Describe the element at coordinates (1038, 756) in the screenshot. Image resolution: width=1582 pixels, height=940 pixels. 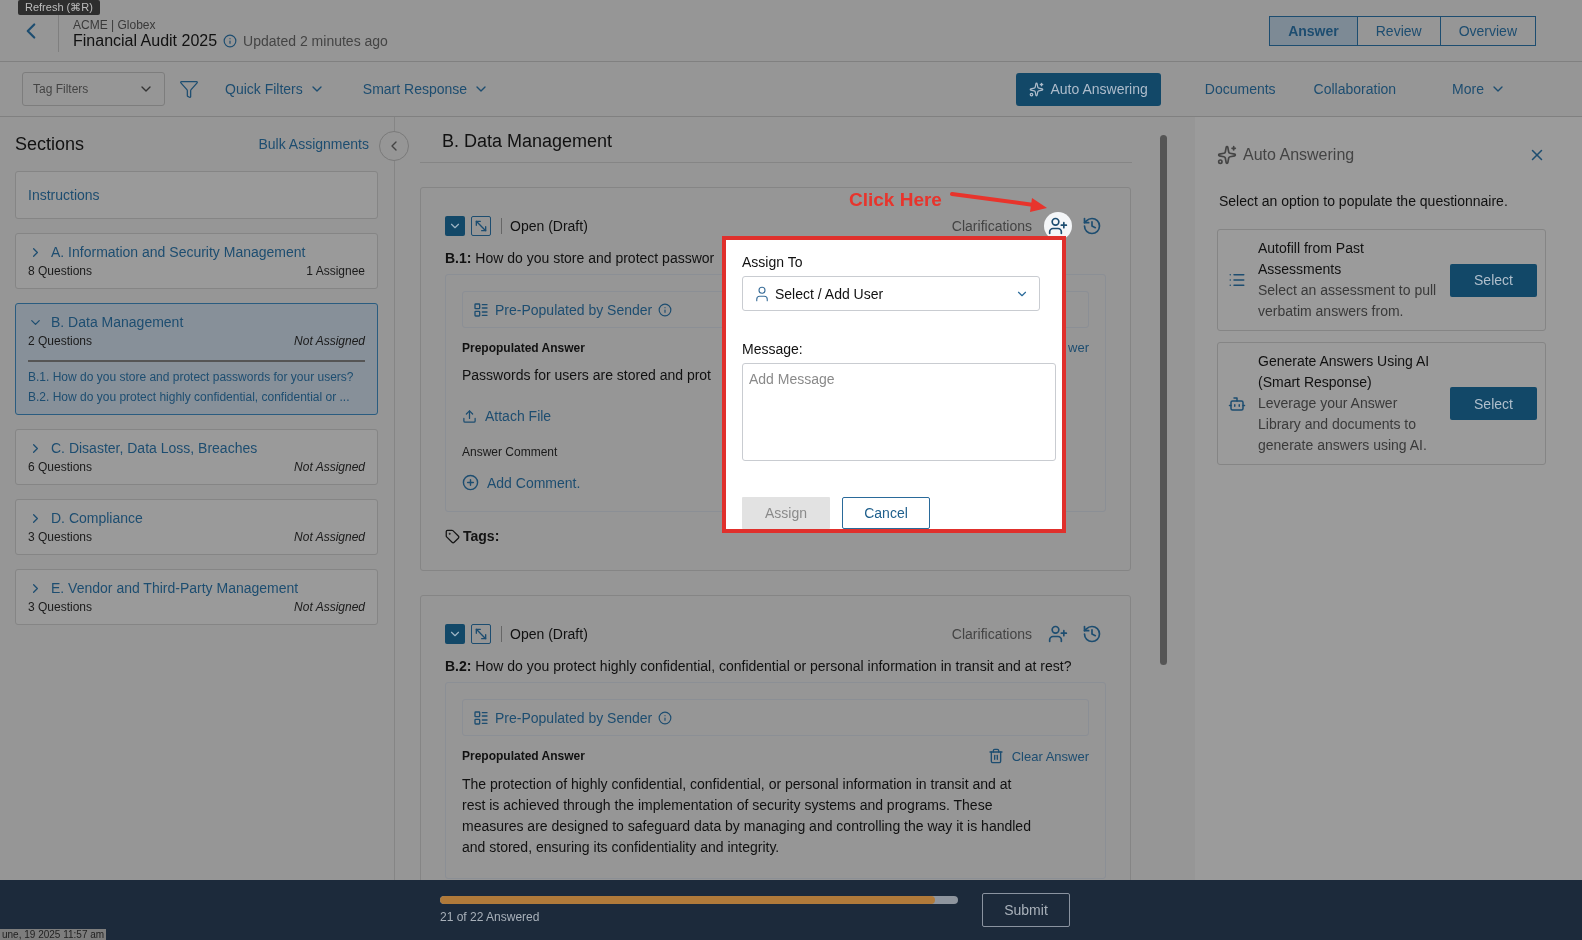
I see `clear-answer-button: Clear Answer` at that location.